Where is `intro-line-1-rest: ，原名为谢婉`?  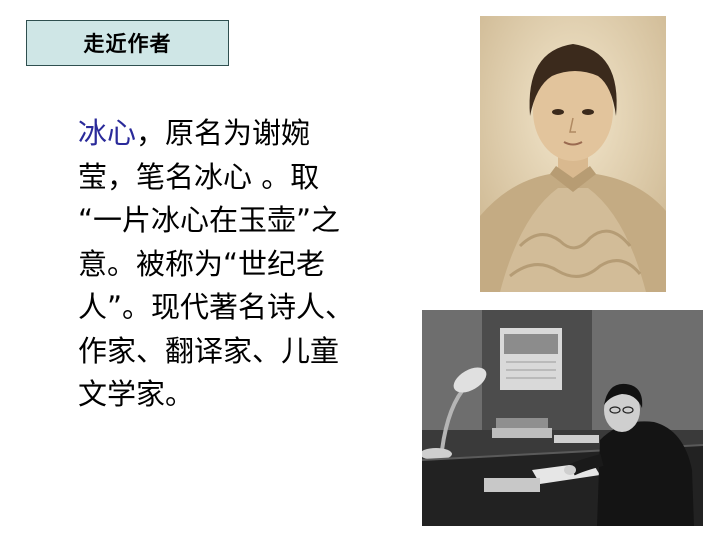
intro-line-1-rest: ，原名为谢婉 is located at coordinates (223, 133).